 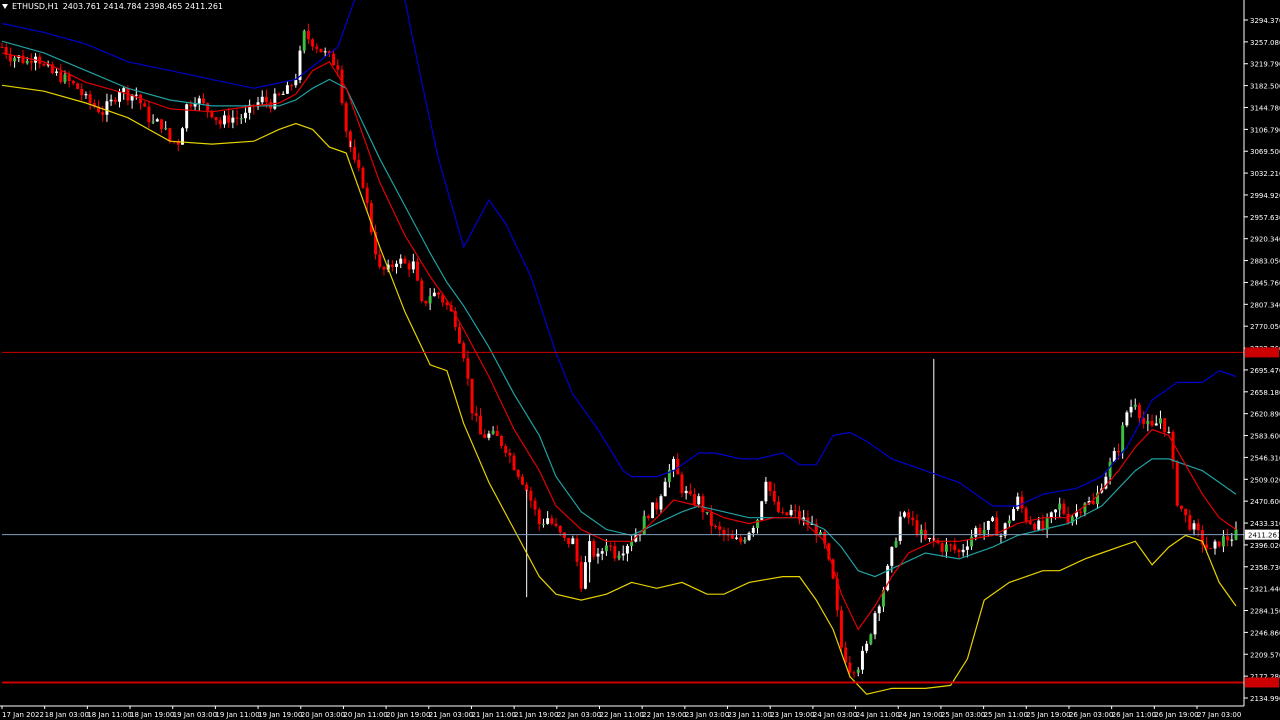 I want to click on y-tick-label: 3069.500, so click(x=1265, y=152).